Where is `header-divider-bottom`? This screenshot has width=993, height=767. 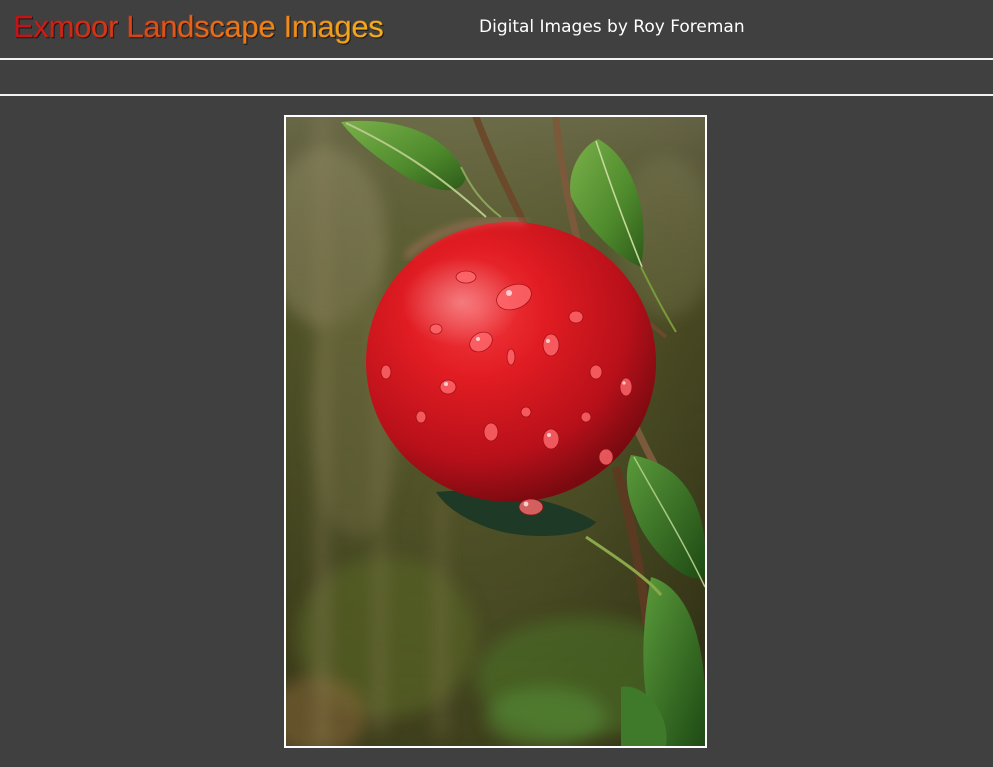 header-divider-bottom is located at coordinates (496, 95).